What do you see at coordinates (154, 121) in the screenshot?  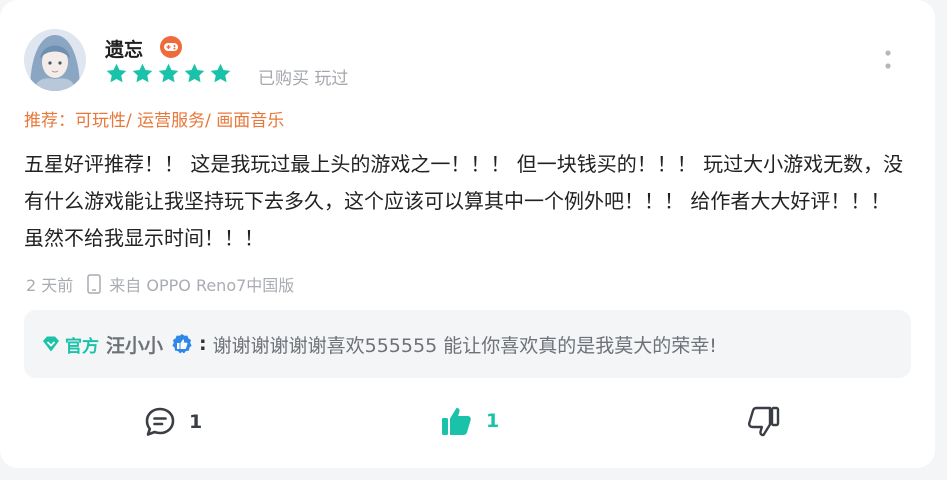 I see `recommend-tags: 推荐：可玩性/ 运营服务/ 画面音乐` at bounding box center [154, 121].